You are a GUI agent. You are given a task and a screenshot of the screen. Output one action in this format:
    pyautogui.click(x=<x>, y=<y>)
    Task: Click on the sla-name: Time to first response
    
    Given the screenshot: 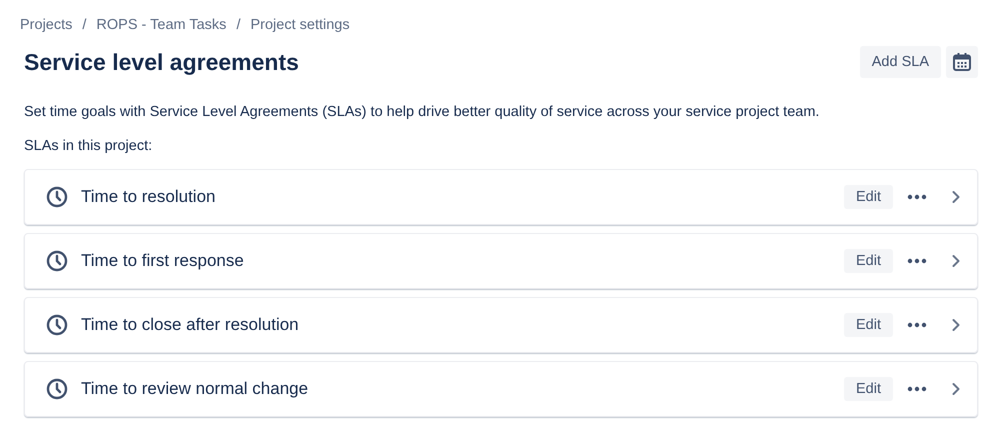 What is the action you would take?
    pyautogui.click(x=163, y=261)
    